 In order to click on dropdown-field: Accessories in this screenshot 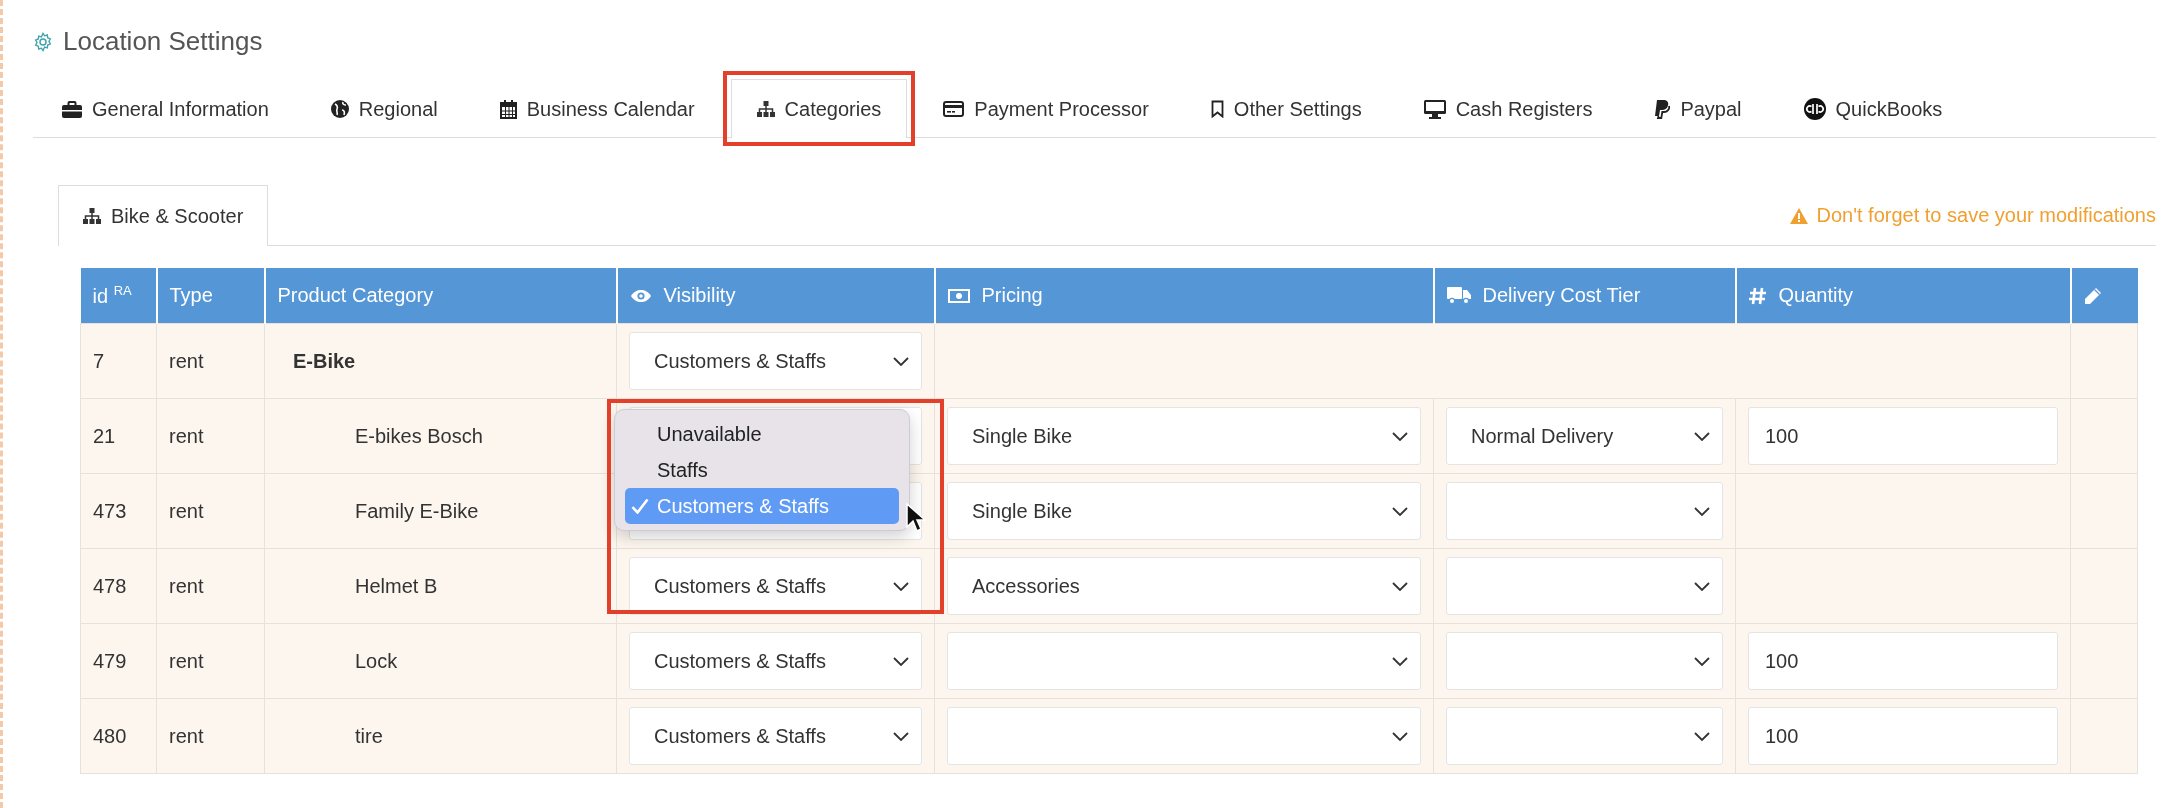, I will do `click(1184, 586)`.